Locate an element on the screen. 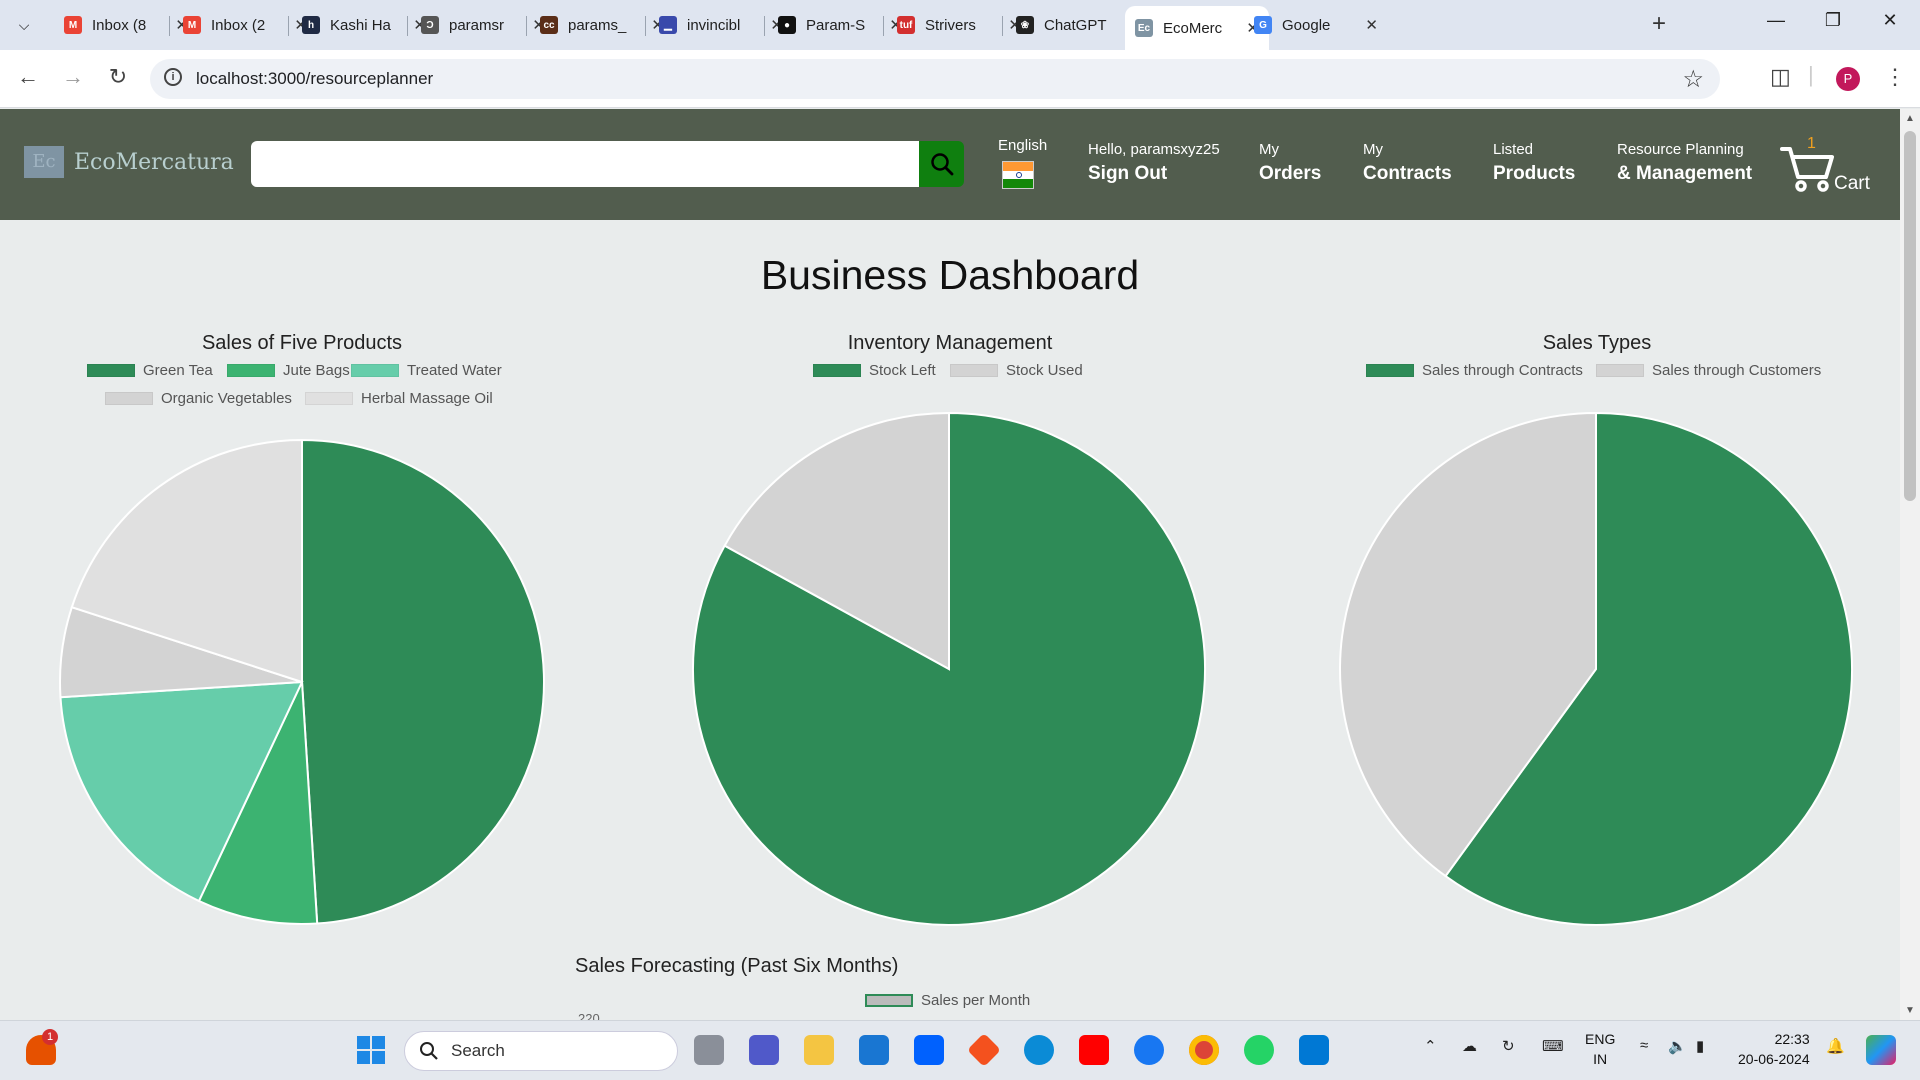 This screenshot has width=1920, height=1080. teams-icon is located at coordinates (764, 1050).